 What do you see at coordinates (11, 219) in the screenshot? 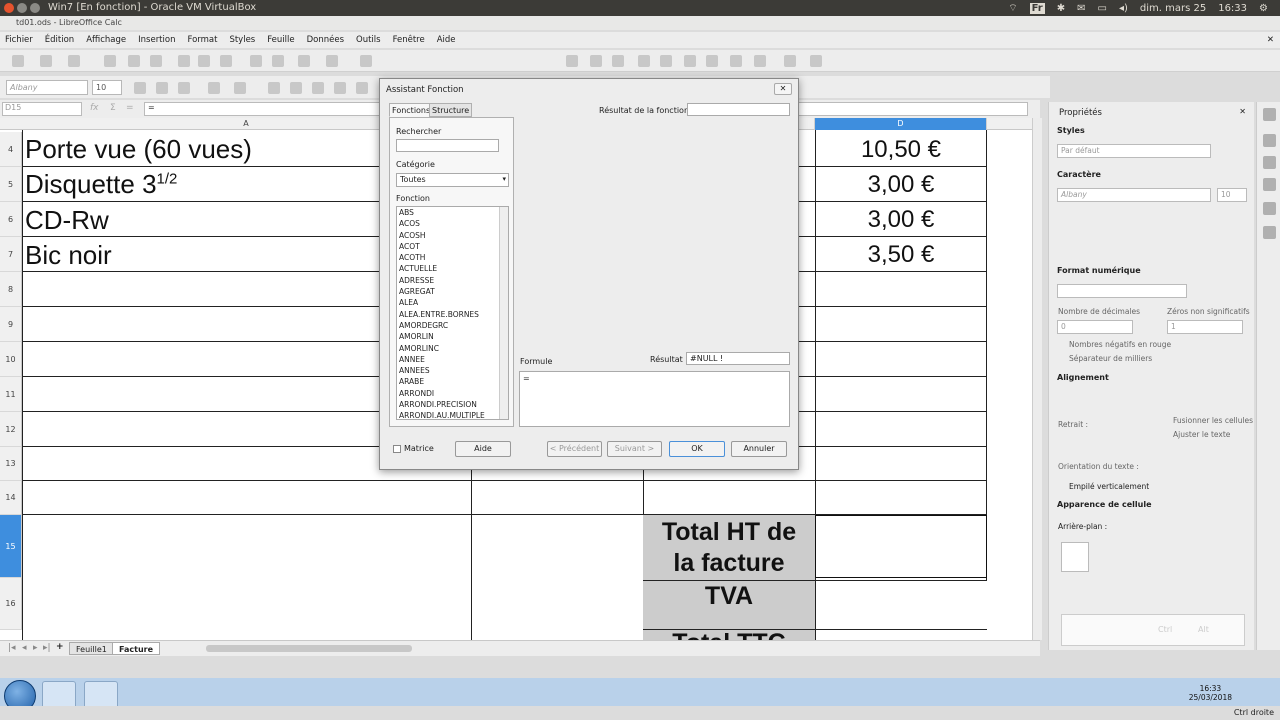
I see `row-header: 6` at bounding box center [11, 219].